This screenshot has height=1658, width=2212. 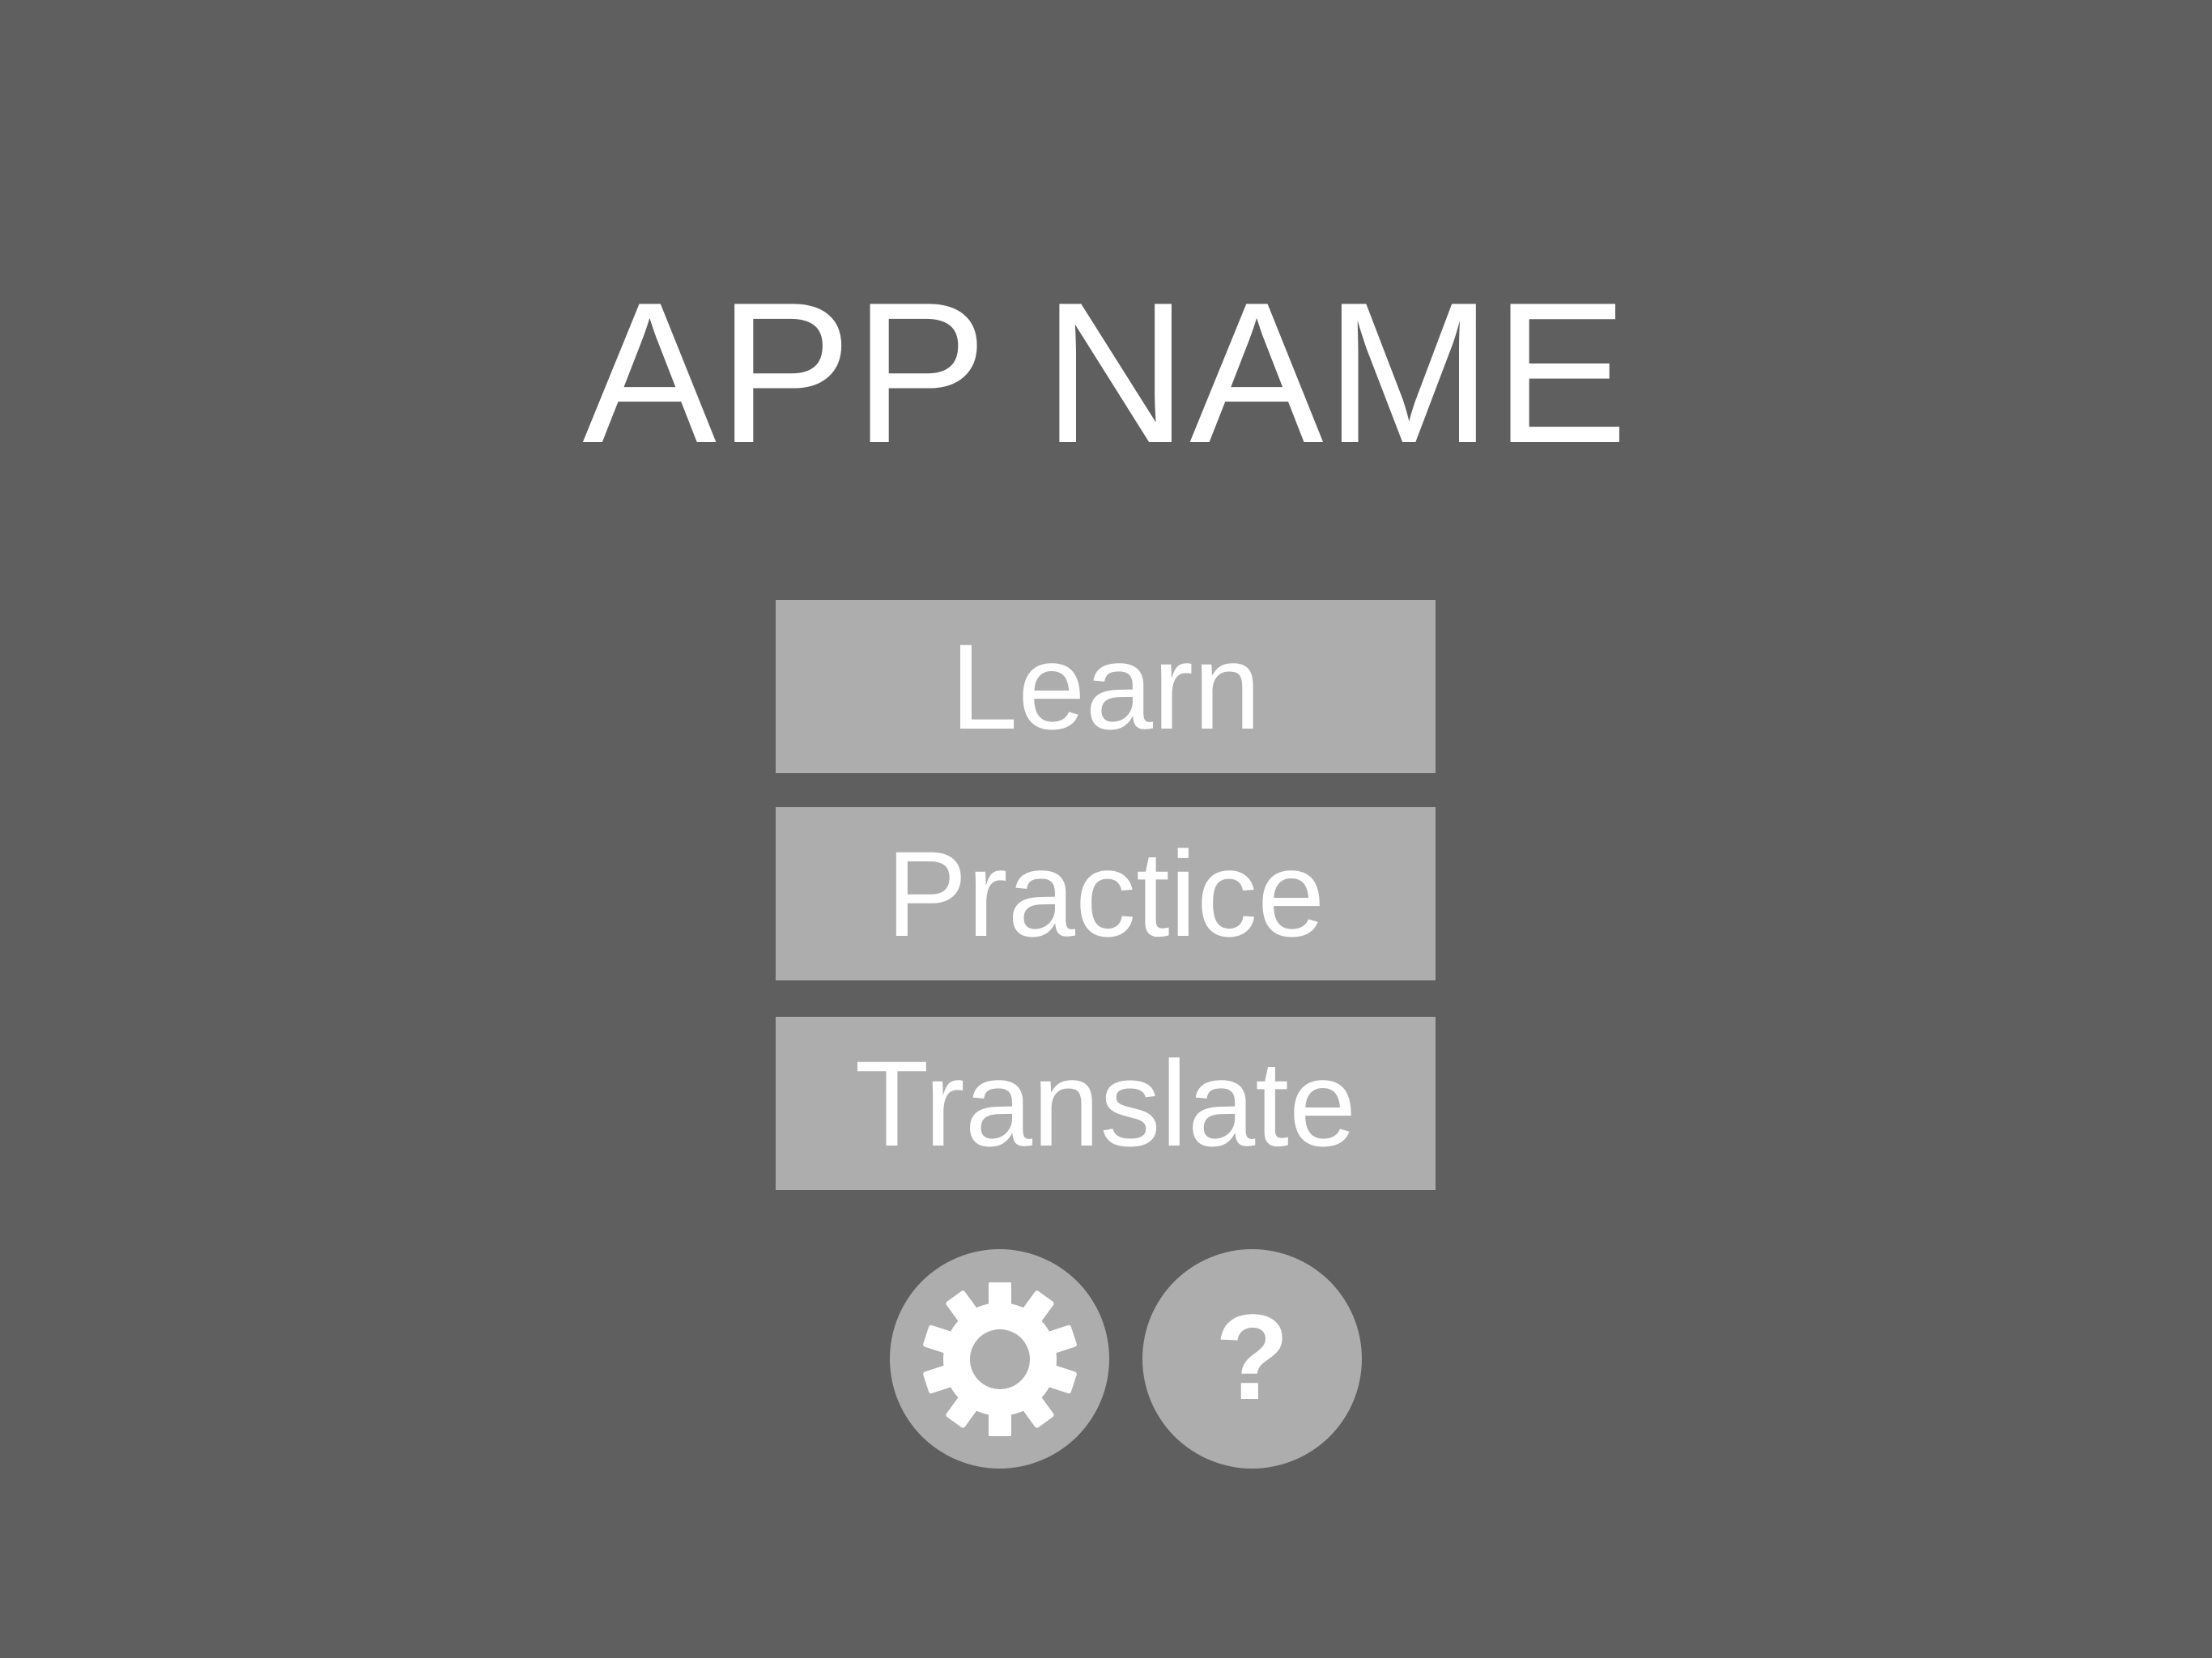 I want to click on translate-button: Translate, so click(x=1106, y=1103).